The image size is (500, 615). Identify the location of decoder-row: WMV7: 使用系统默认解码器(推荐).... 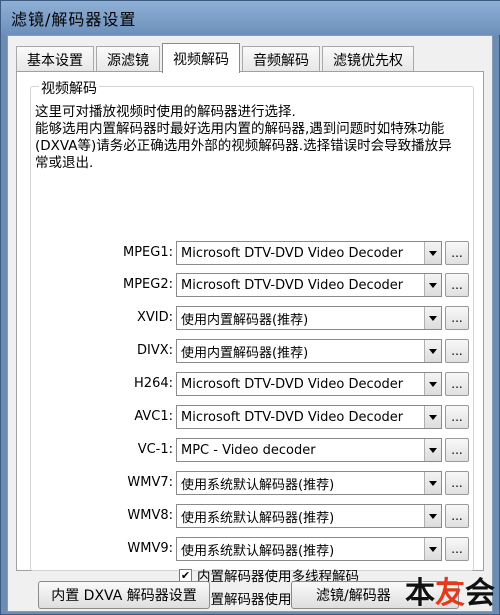
(247, 483).